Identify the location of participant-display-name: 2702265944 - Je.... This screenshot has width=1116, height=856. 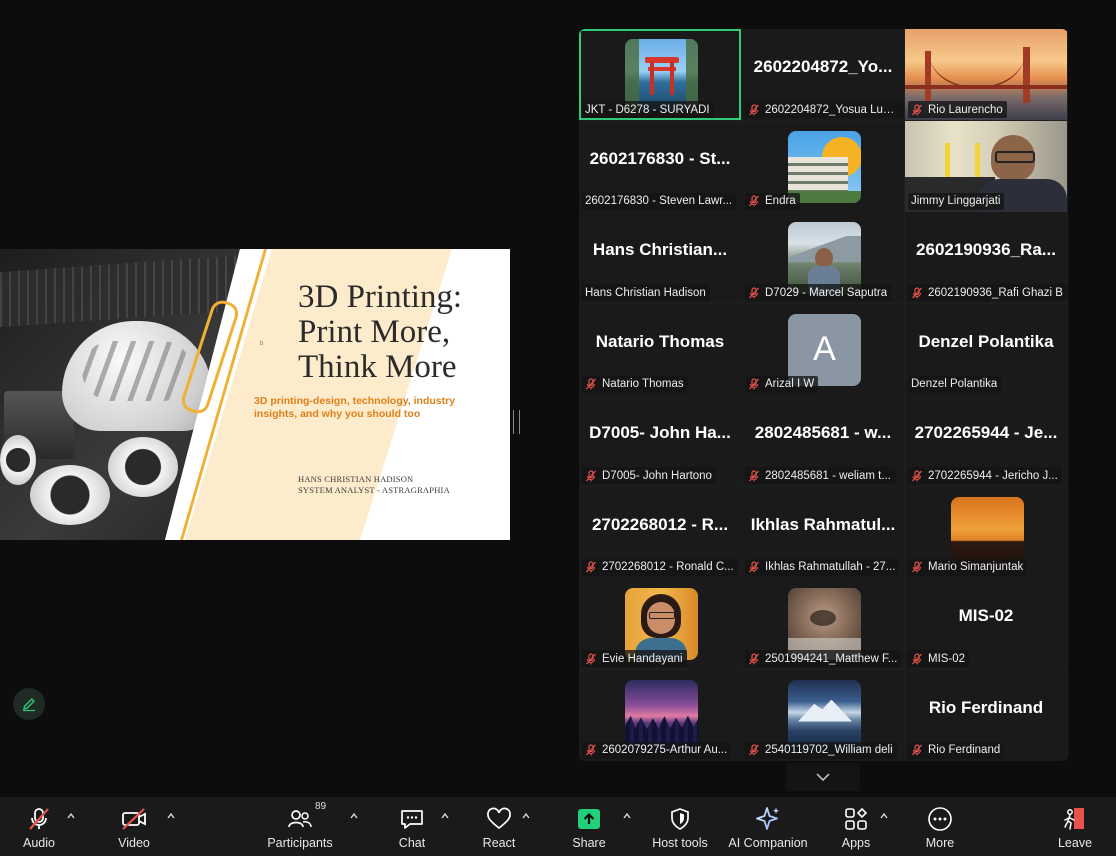
(986, 432).